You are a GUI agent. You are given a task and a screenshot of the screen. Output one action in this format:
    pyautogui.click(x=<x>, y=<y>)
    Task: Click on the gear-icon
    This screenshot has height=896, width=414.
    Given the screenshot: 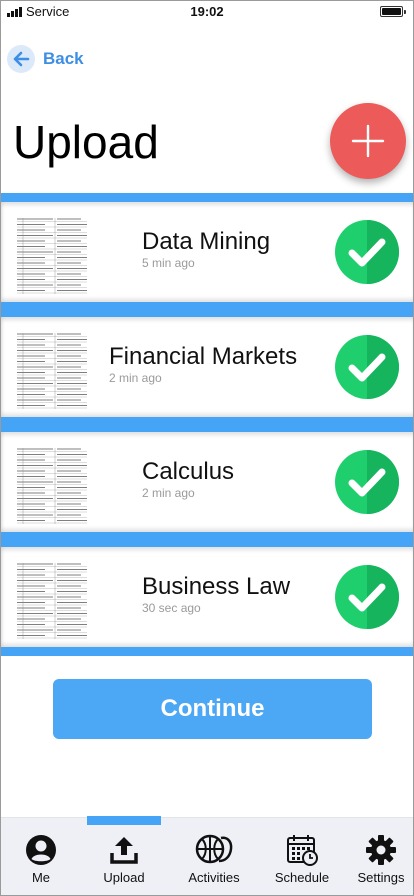 What is the action you would take?
    pyautogui.click(x=381, y=843)
    